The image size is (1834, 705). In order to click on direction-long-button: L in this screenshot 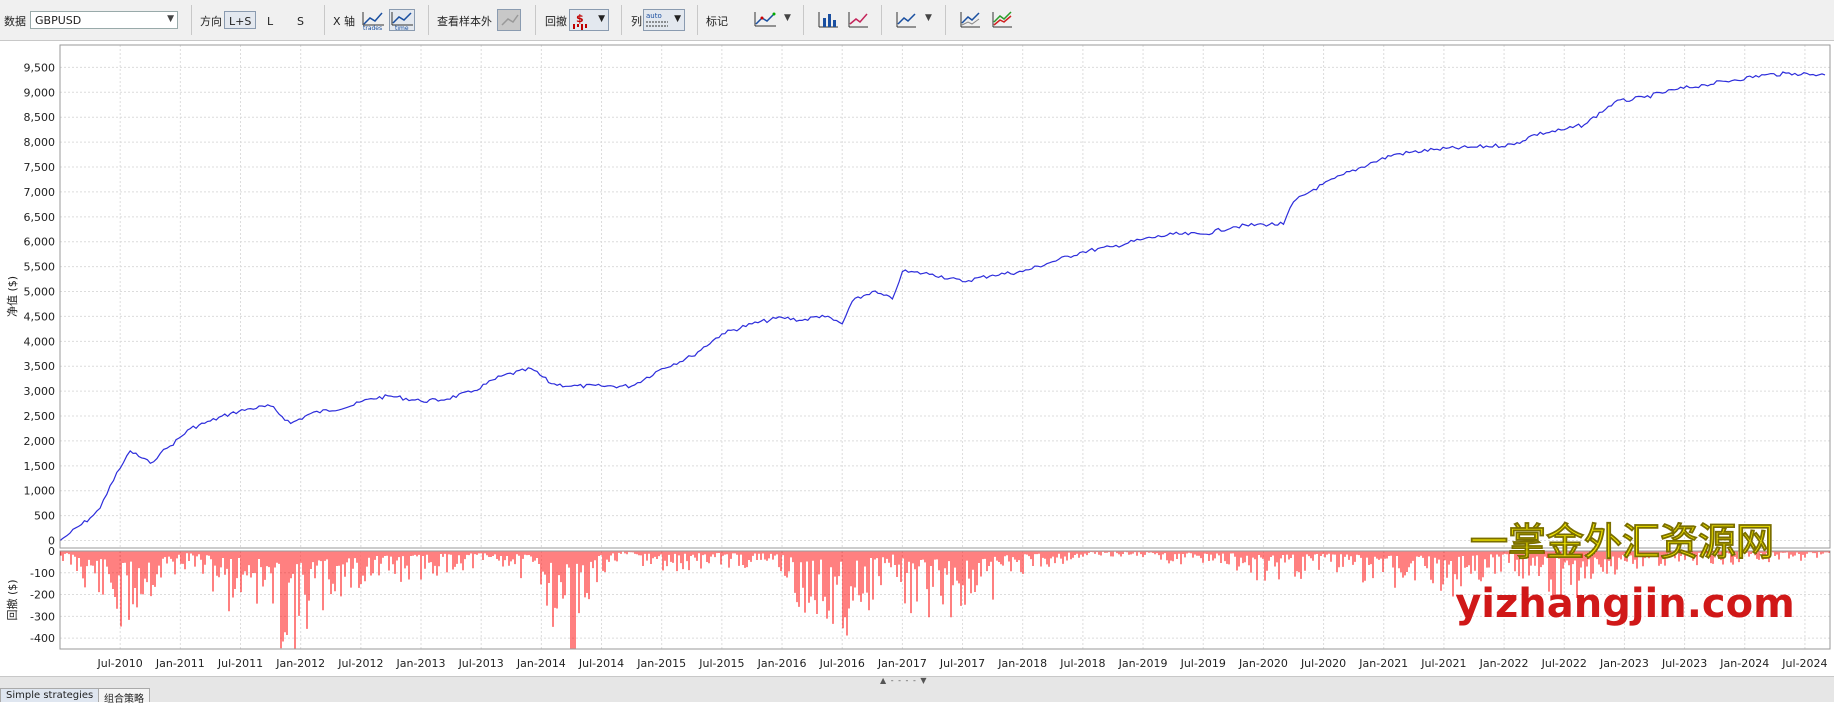, I will do `click(270, 20)`.